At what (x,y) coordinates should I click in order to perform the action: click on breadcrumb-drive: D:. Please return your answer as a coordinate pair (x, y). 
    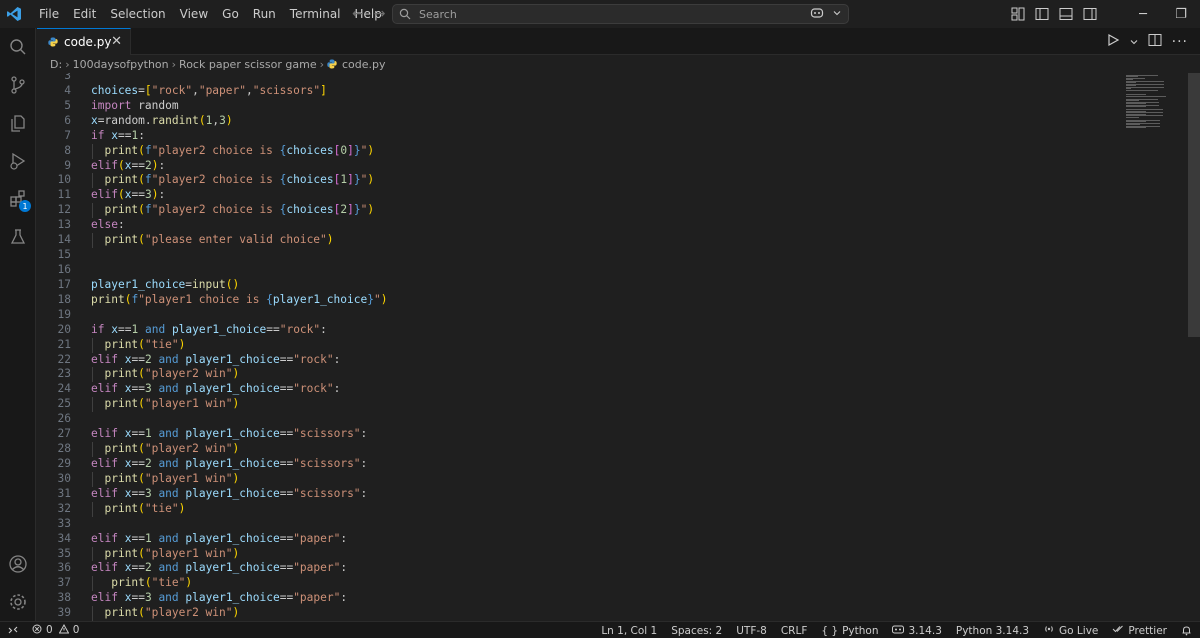
    Looking at the image, I should click on (56, 64).